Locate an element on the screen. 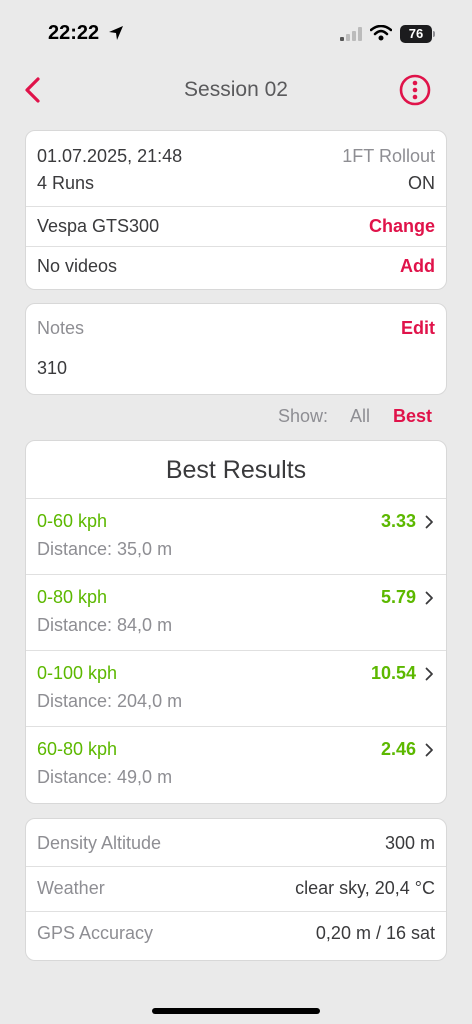  videos-status: No videos is located at coordinates (77, 266).